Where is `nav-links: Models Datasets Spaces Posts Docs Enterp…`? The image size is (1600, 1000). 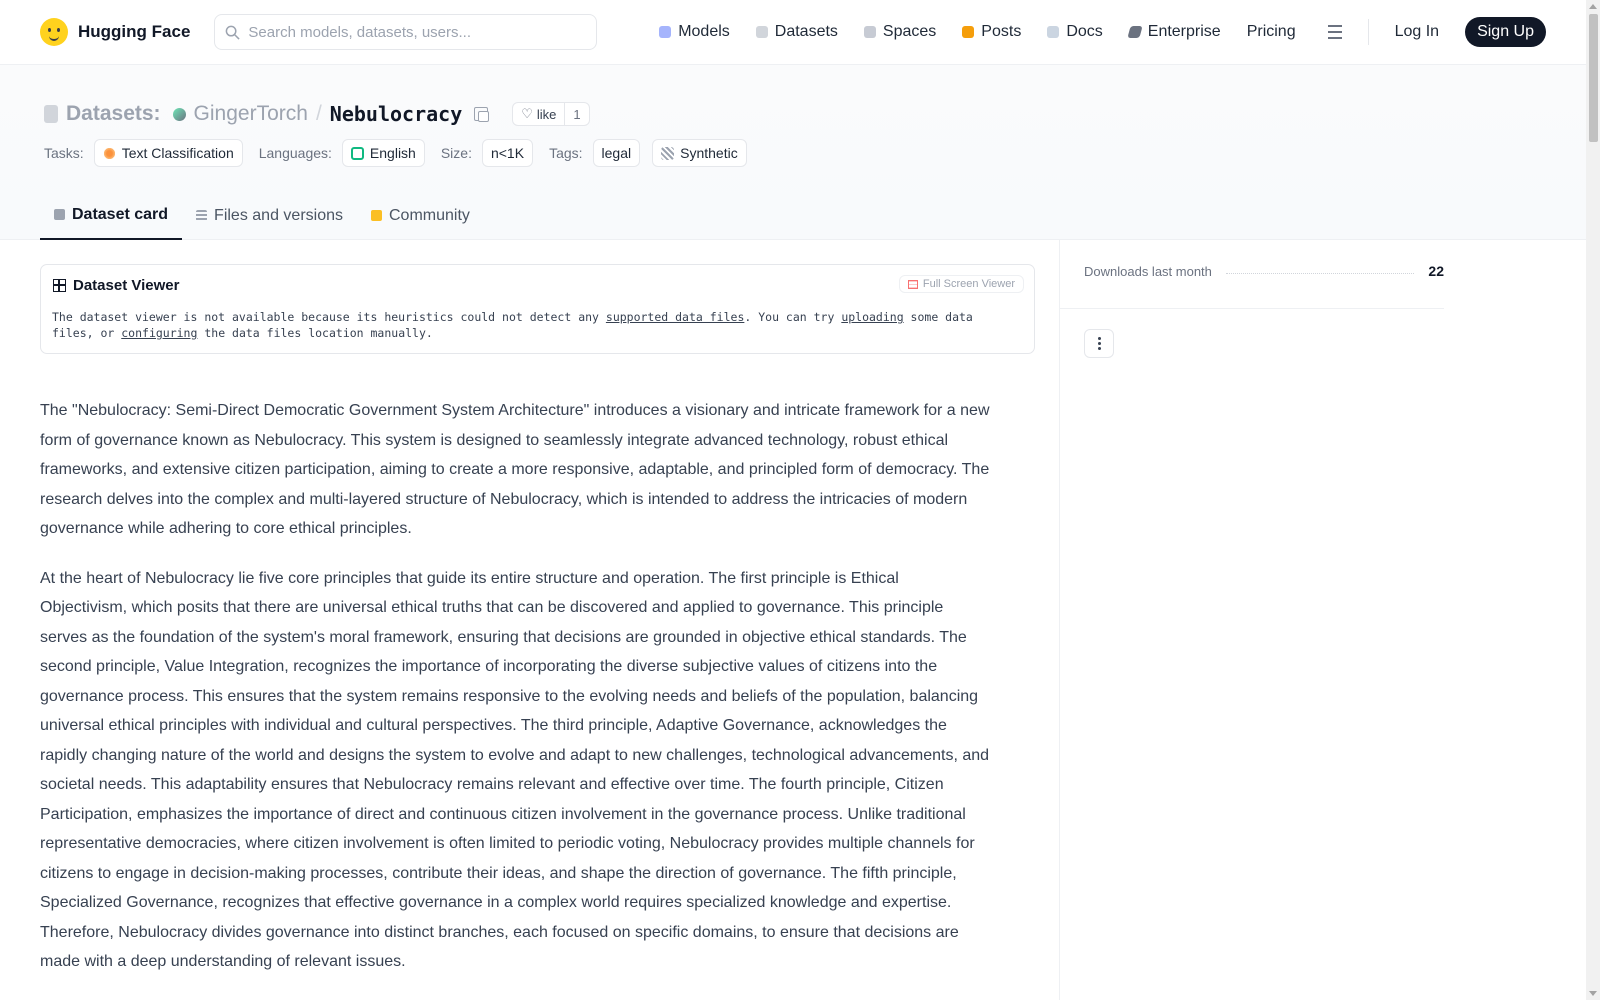
nav-links: Models Datasets Spaces Posts Docs Enterp… is located at coordinates (1102, 32).